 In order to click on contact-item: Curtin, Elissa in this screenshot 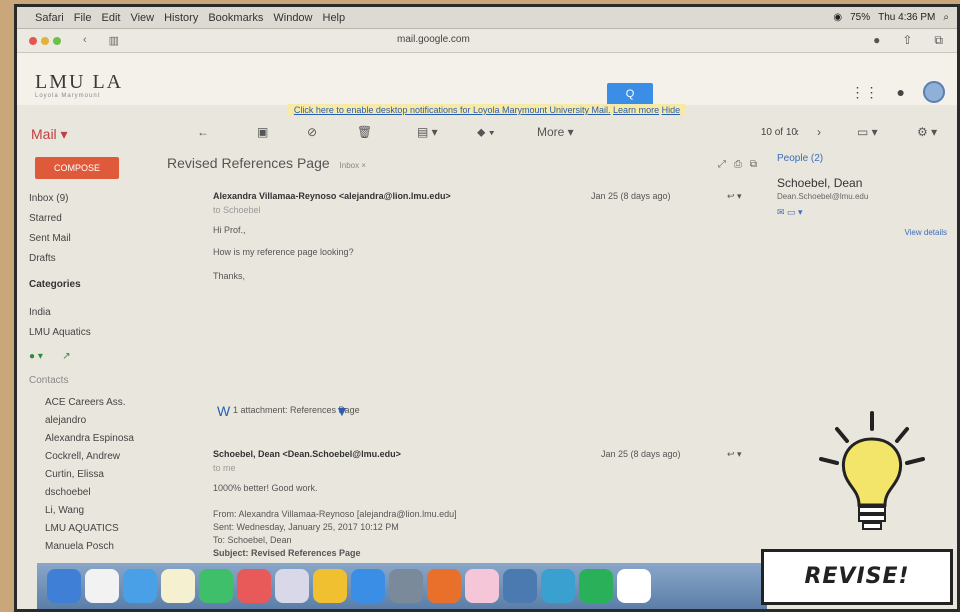, I will do `click(74, 474)`.